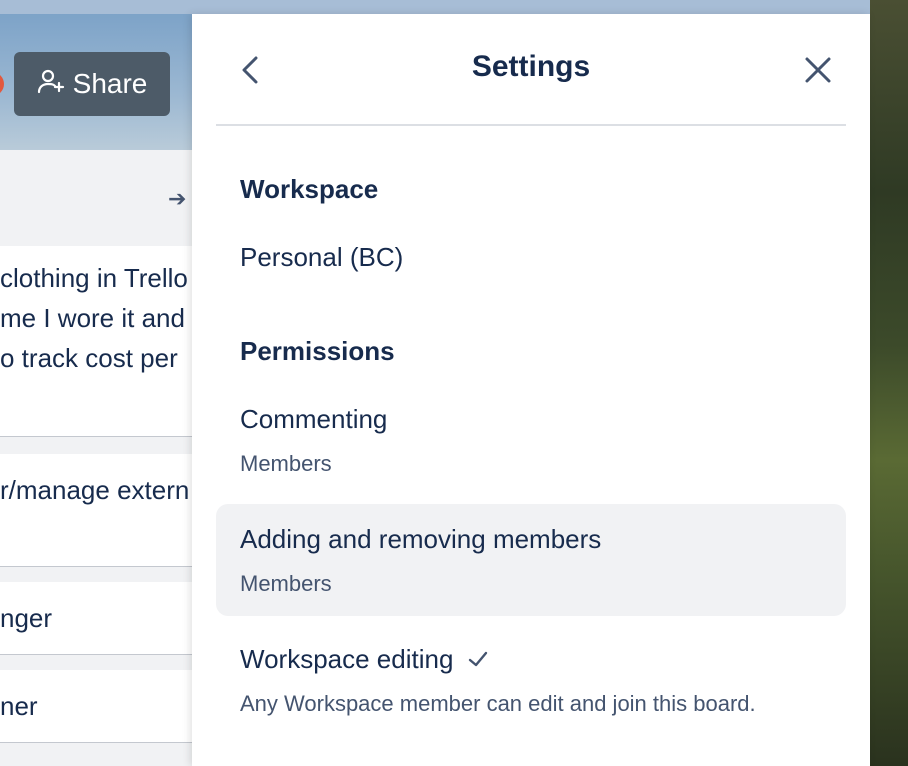  I want to click on card-text-line: o track cost per, so click(89, 358).